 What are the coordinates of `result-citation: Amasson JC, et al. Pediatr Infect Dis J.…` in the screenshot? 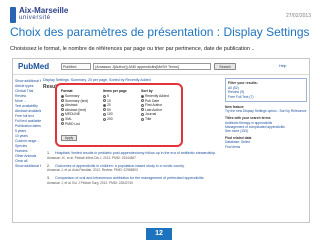 It's located at (91, 157).